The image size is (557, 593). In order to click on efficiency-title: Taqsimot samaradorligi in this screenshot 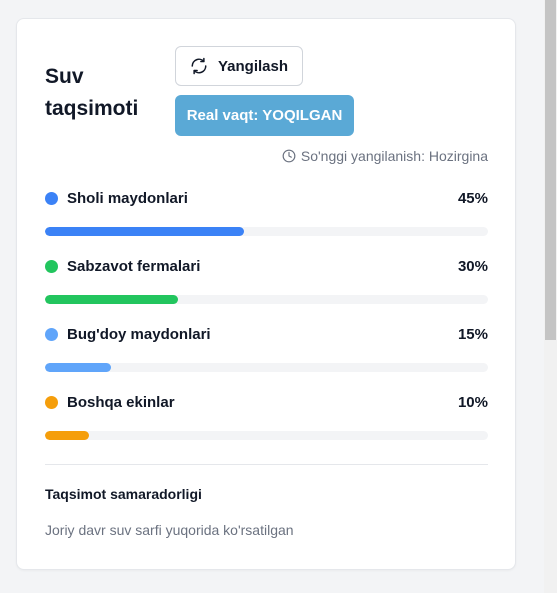, I will do `click(123, 494)`.